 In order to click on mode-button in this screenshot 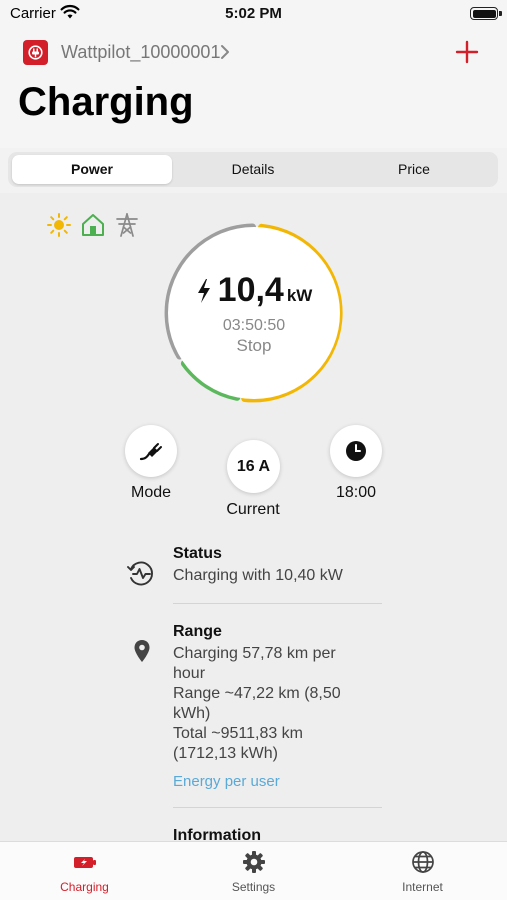, I will do `click(151, 451)`.